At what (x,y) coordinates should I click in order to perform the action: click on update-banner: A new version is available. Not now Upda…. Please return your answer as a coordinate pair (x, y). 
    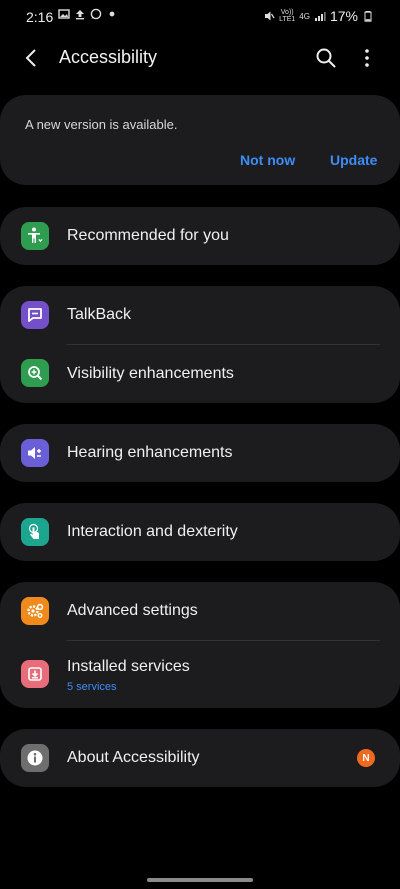
    Looking at the image, I should click on (200, 140).